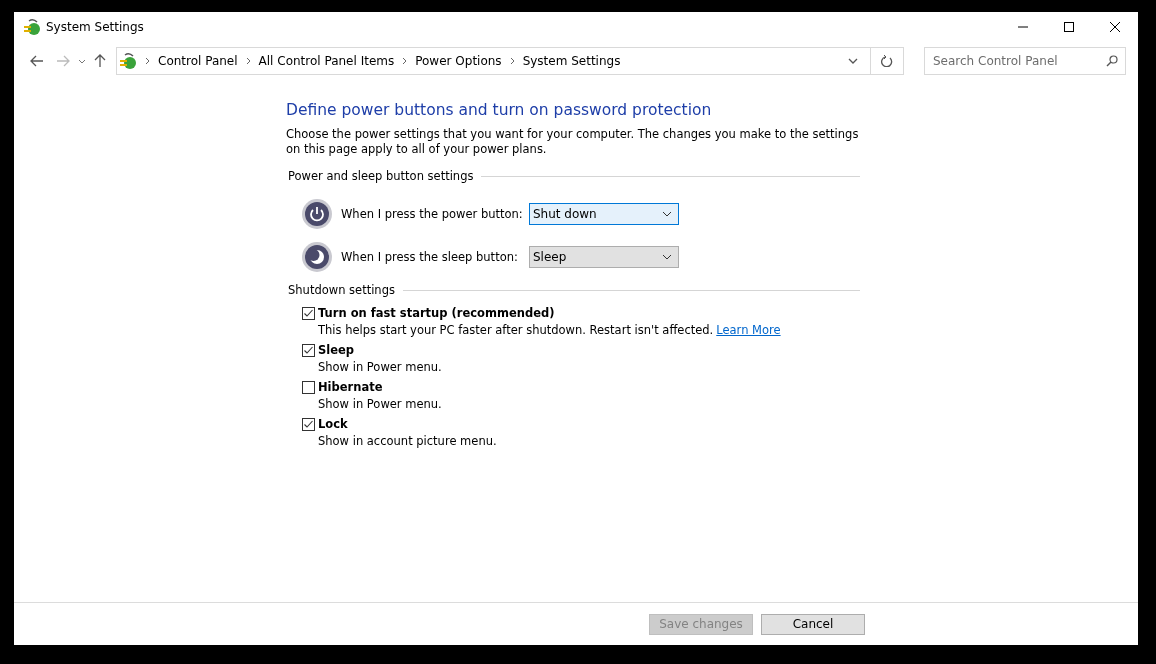 This screenshot has height=664, width=1156. What do you see at coordinates (573, 142) in the screenshot?
I see `page-description: Choose the power settings that you want for your computer. The changes you make to the settings on this page apply to all of your power plans.` at bounding box center [573, 142].